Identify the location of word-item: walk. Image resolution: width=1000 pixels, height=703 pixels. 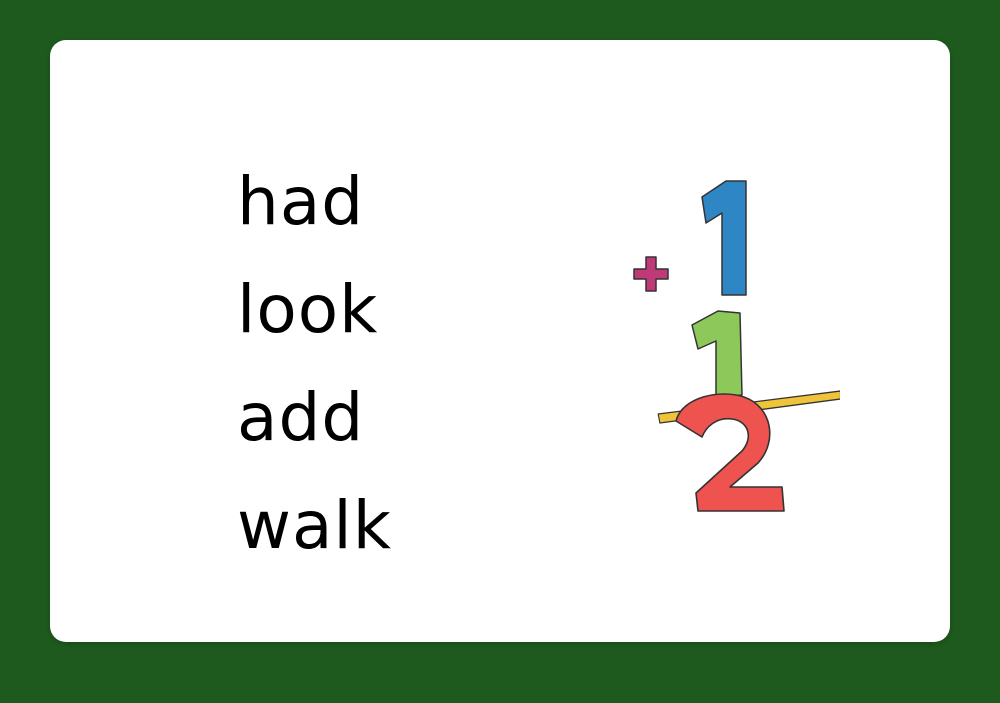
(314, 525).